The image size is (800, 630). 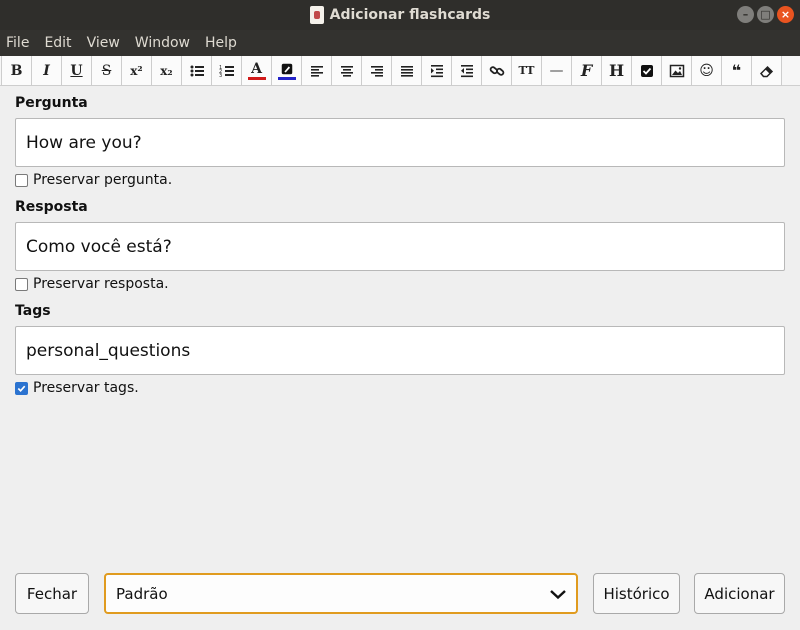 I want to click on emoji-button: ☺, so click(x=706, y=71).